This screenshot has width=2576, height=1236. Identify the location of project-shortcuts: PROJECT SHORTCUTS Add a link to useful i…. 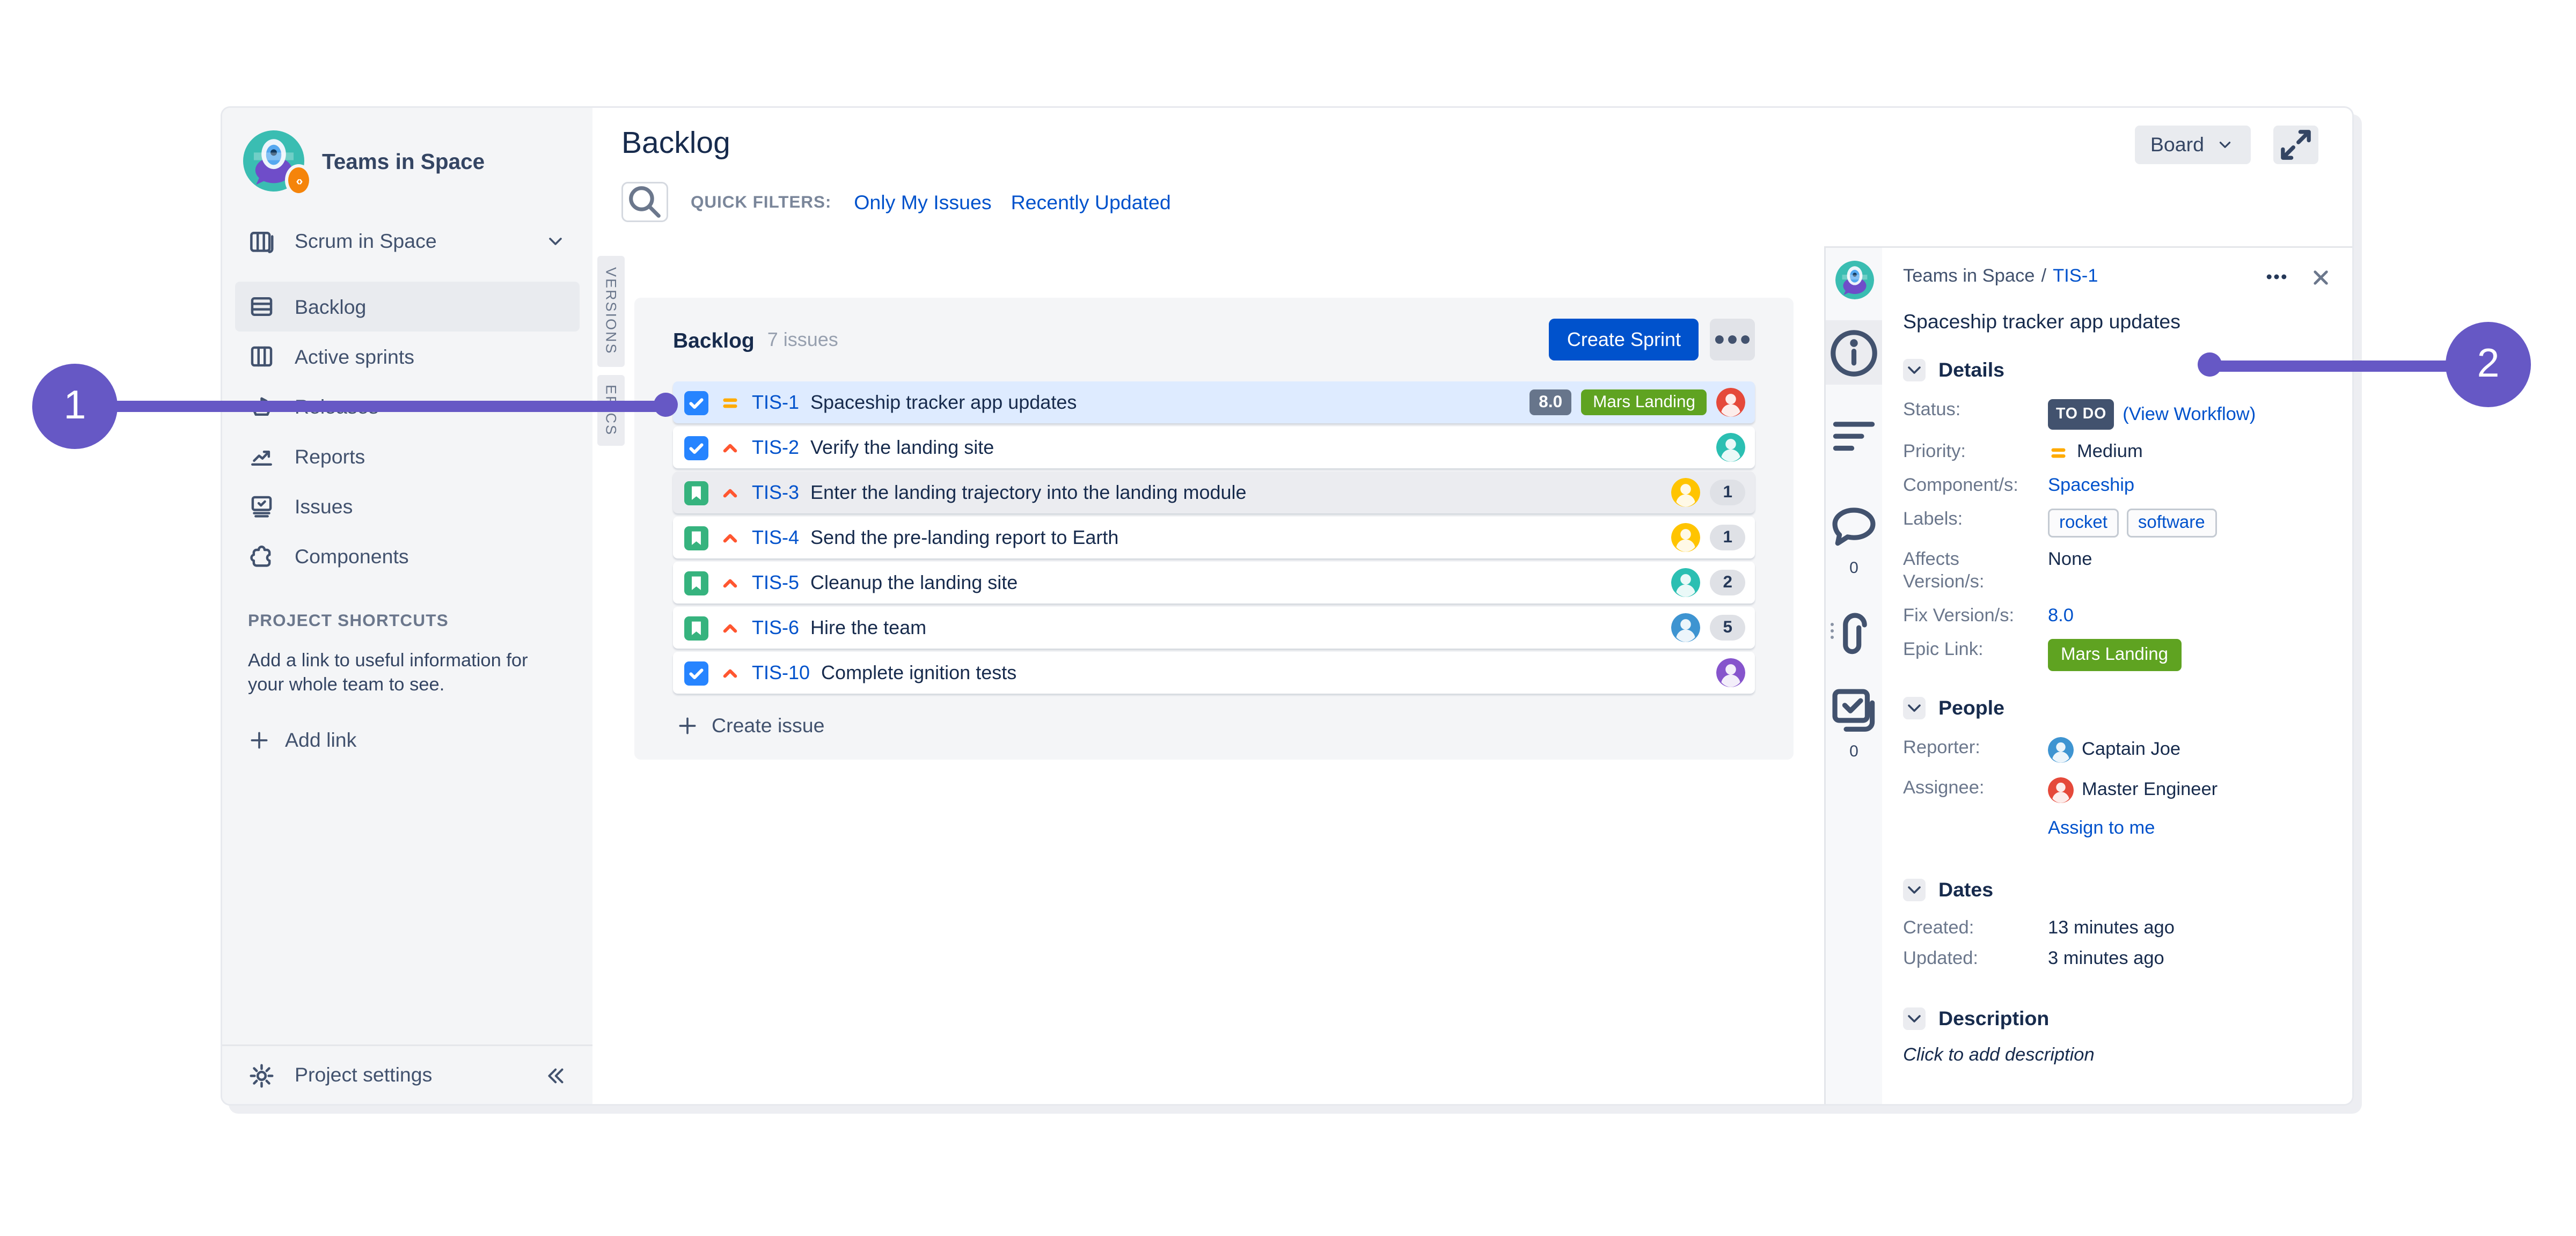
(407, 667).